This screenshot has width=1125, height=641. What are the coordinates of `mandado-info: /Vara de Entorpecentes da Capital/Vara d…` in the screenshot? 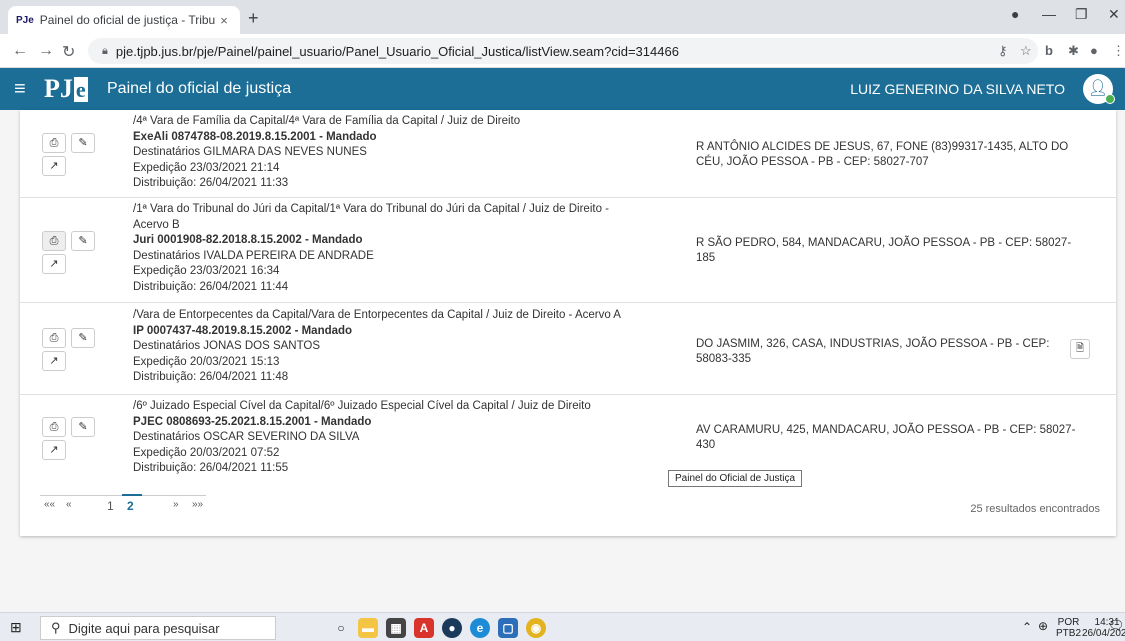 It's located at (377, 347).